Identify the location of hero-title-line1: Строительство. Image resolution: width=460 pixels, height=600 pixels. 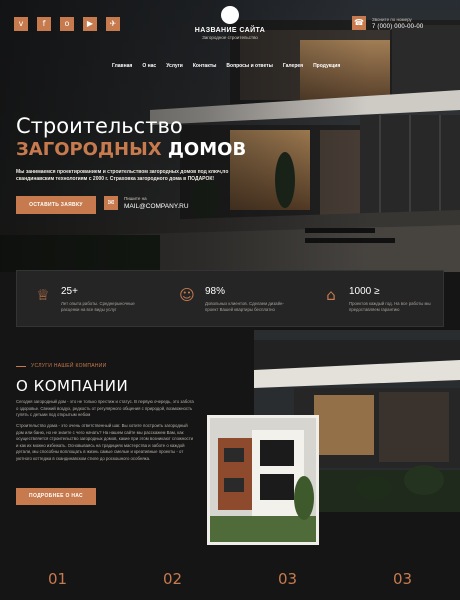
(99, 126).